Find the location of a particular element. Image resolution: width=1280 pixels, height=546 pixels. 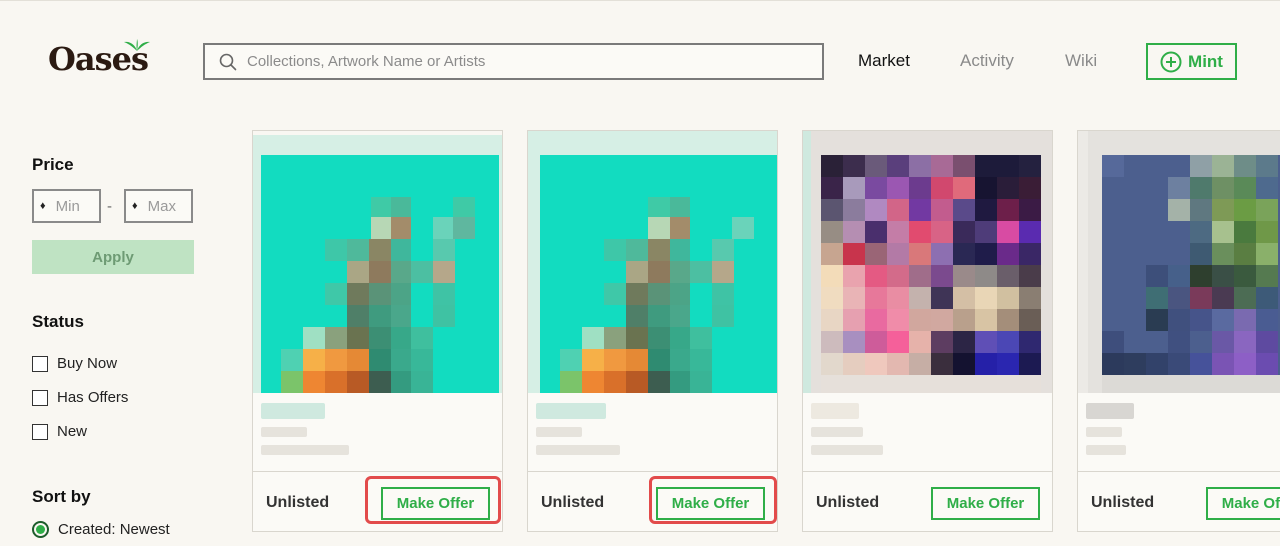

nav-wiki: Wiki is located at coordinates (1081, 61).